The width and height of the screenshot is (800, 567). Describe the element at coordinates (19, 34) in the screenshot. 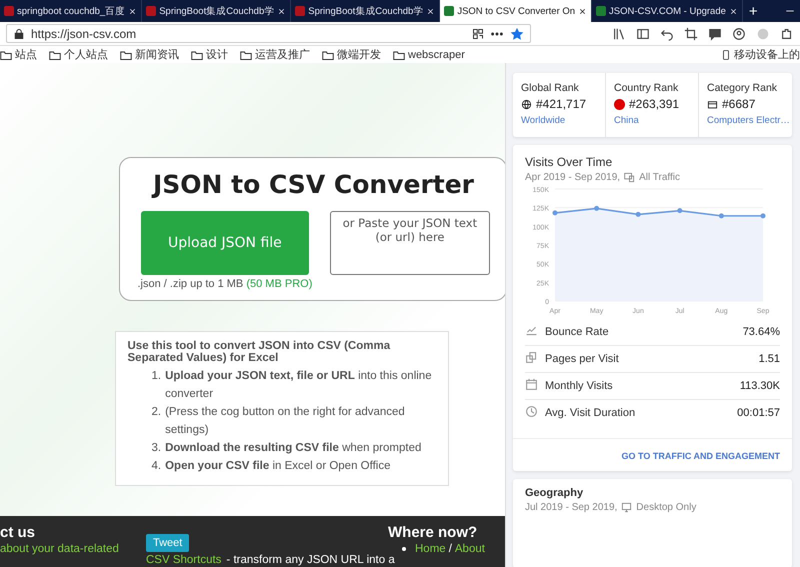

I see `lock-icon` at that location.